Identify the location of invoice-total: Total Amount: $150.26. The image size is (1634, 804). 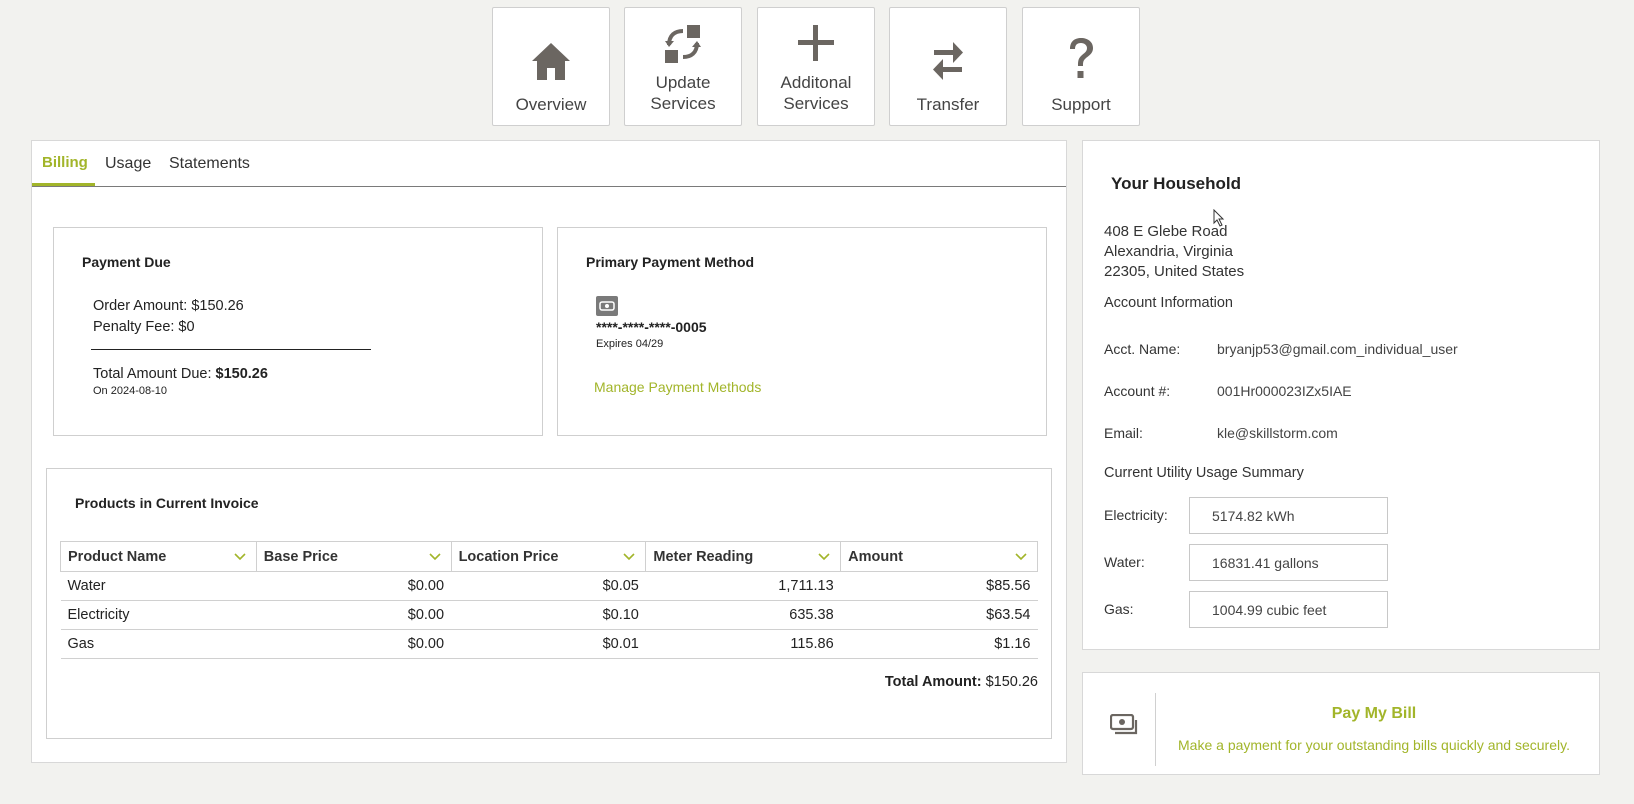
(961, 682).